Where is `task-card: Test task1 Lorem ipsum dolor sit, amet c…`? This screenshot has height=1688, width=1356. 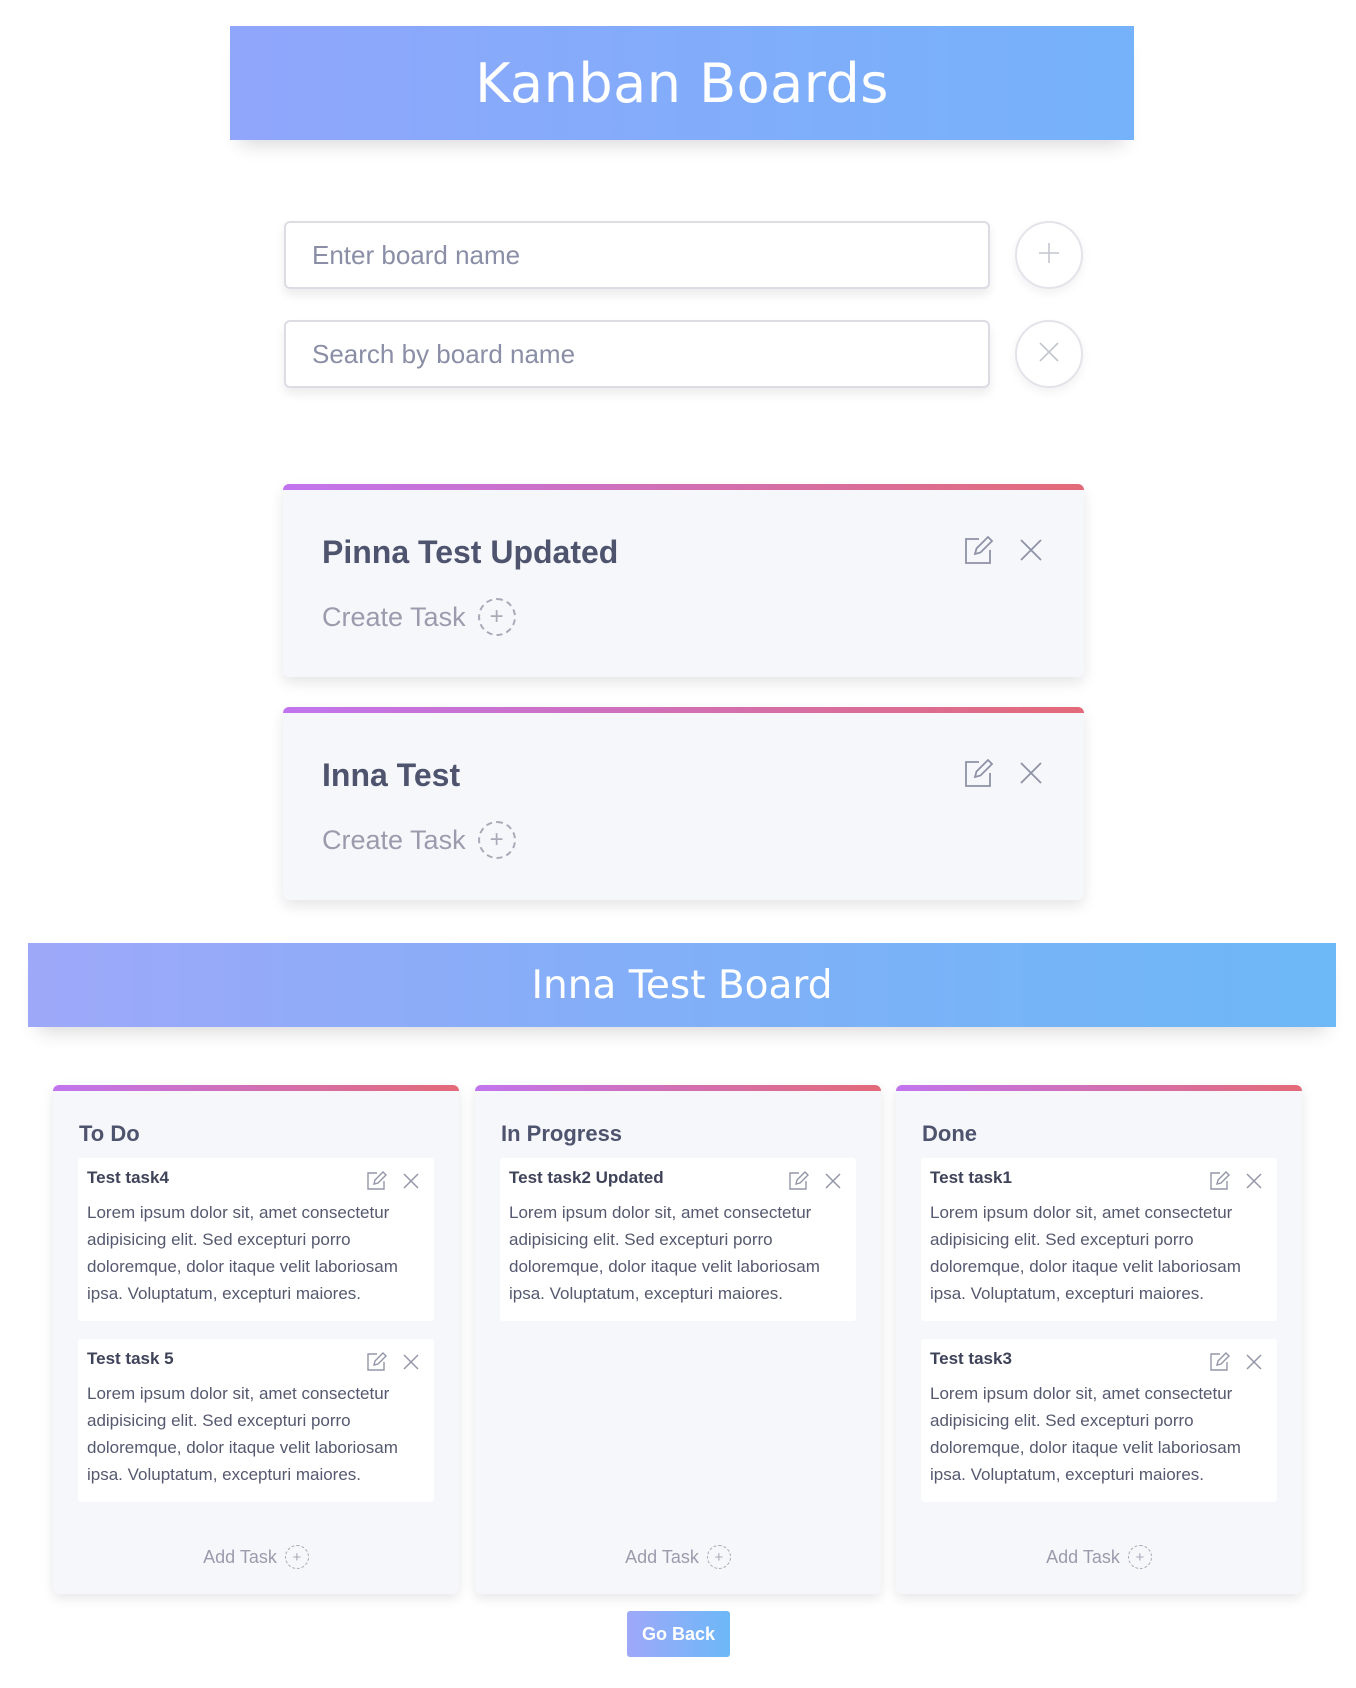
task-card: Test task1 Lorem ipsum dolor sit, amet c… is located at coordinates (1099, 1239).